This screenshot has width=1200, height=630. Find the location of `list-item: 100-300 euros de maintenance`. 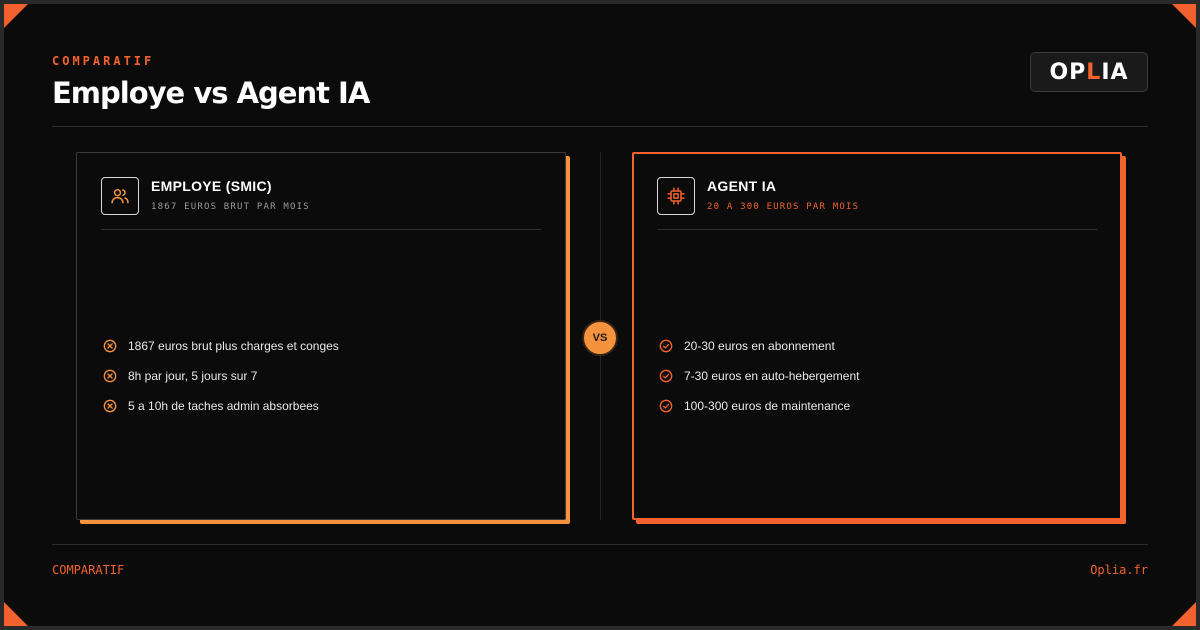

list-item: 100-300 euros de maintenance is located at coordinates (759, 406).